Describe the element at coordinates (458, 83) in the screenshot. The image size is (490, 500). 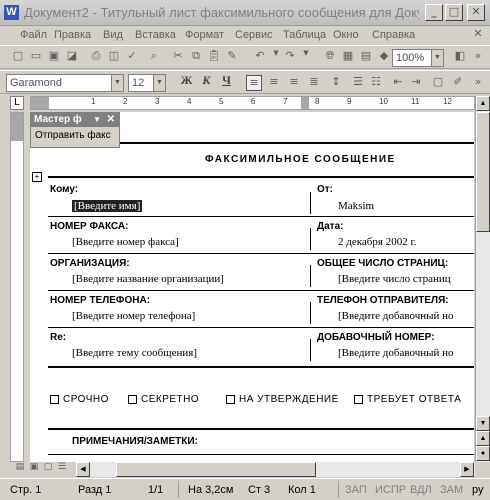
I see `highlight-icon: ✐` at that location.